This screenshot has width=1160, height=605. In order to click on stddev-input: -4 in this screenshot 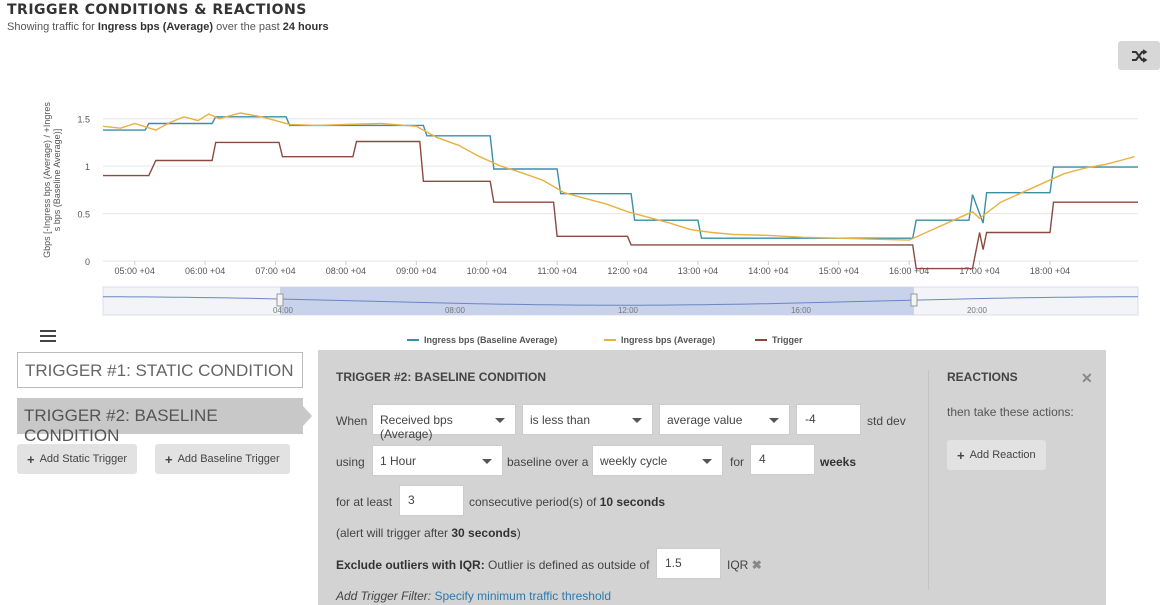, I will do `click(828, 419)`.